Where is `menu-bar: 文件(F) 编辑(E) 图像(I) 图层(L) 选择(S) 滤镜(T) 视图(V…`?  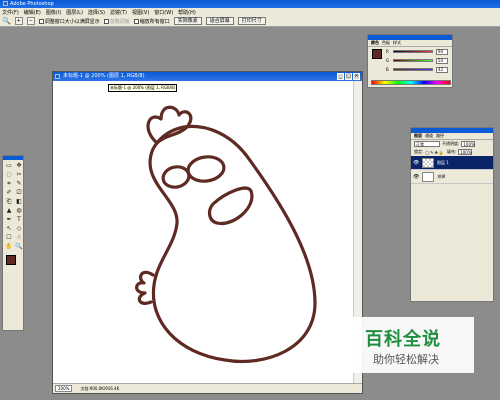
menu-bar: 文件(F) 编辑(E) 图像(I) 图层(L) 选择(S) 滤镜(T) 视图(V… is located at coordinates (250, 12).